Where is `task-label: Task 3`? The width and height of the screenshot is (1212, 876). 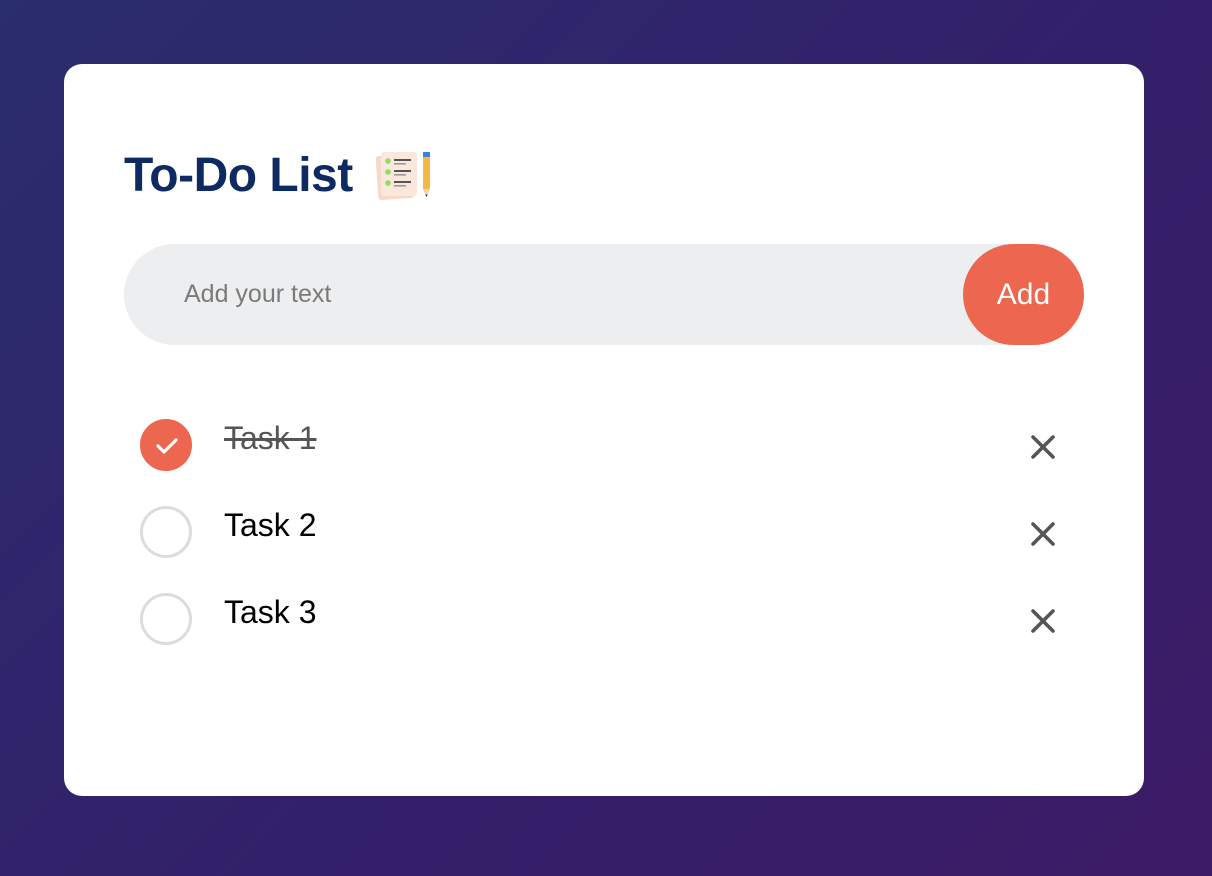 task-label: Task 3 is located at coordinates (270, 612).